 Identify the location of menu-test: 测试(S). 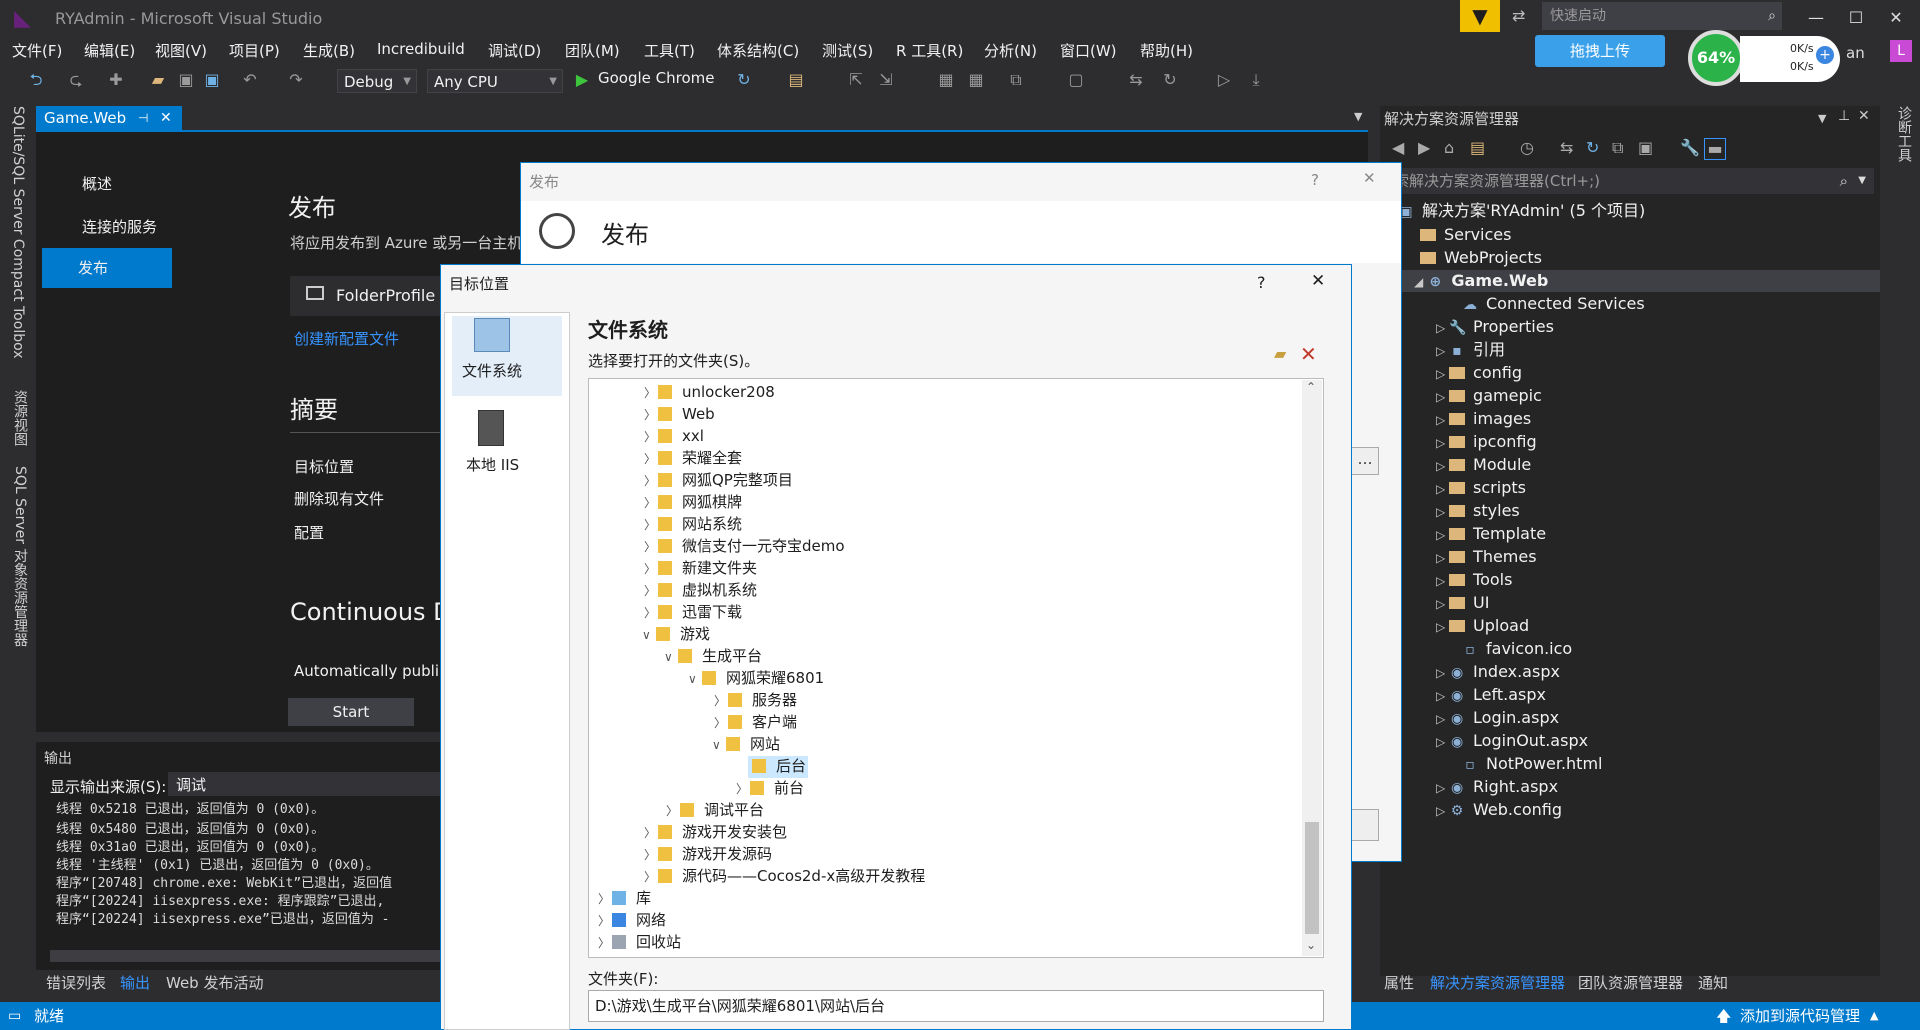
(847, 50).